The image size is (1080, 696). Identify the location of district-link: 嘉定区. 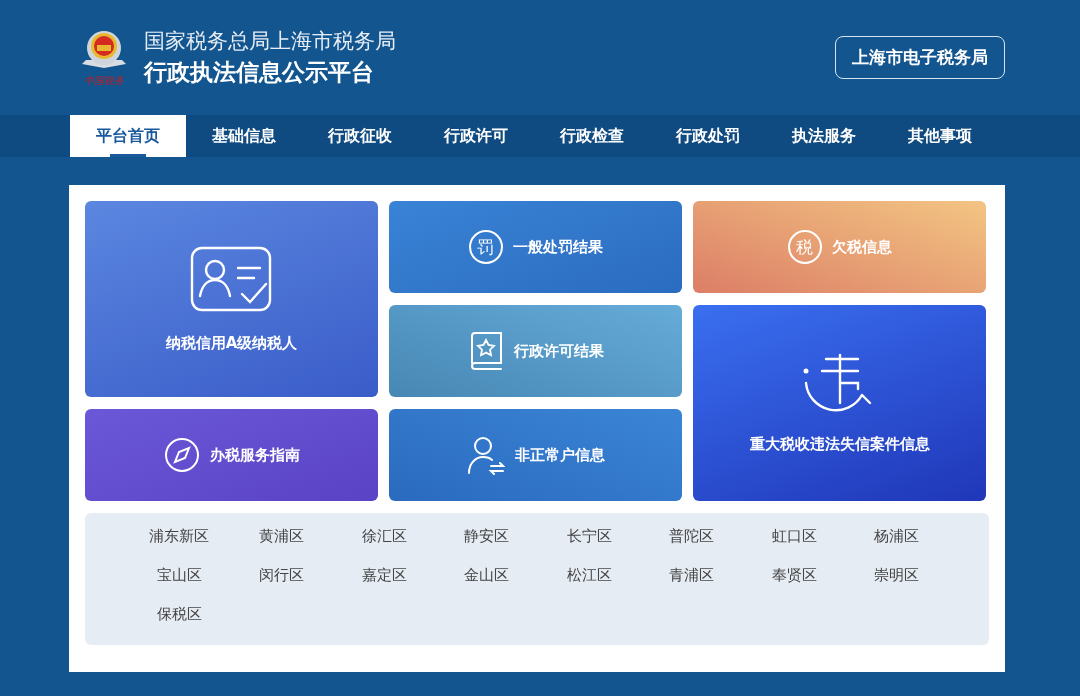
(384, 575).